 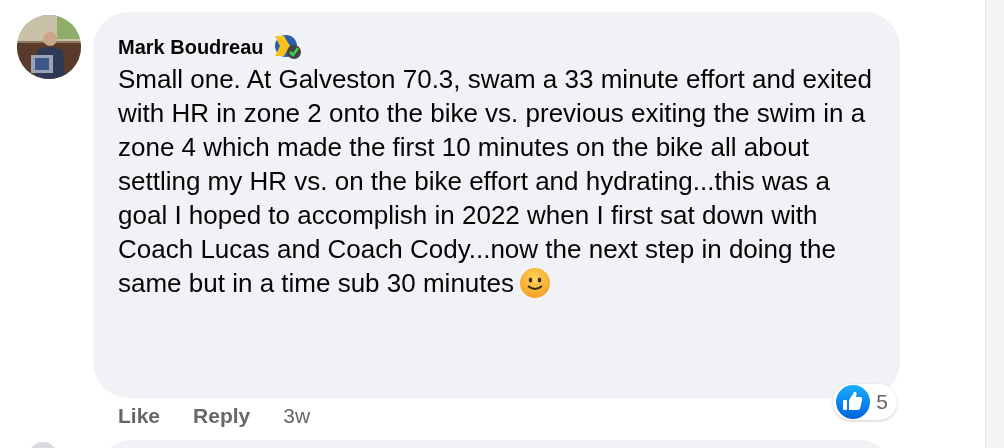 I want to click on timestamp: 3w, so click(x=297, y=416).